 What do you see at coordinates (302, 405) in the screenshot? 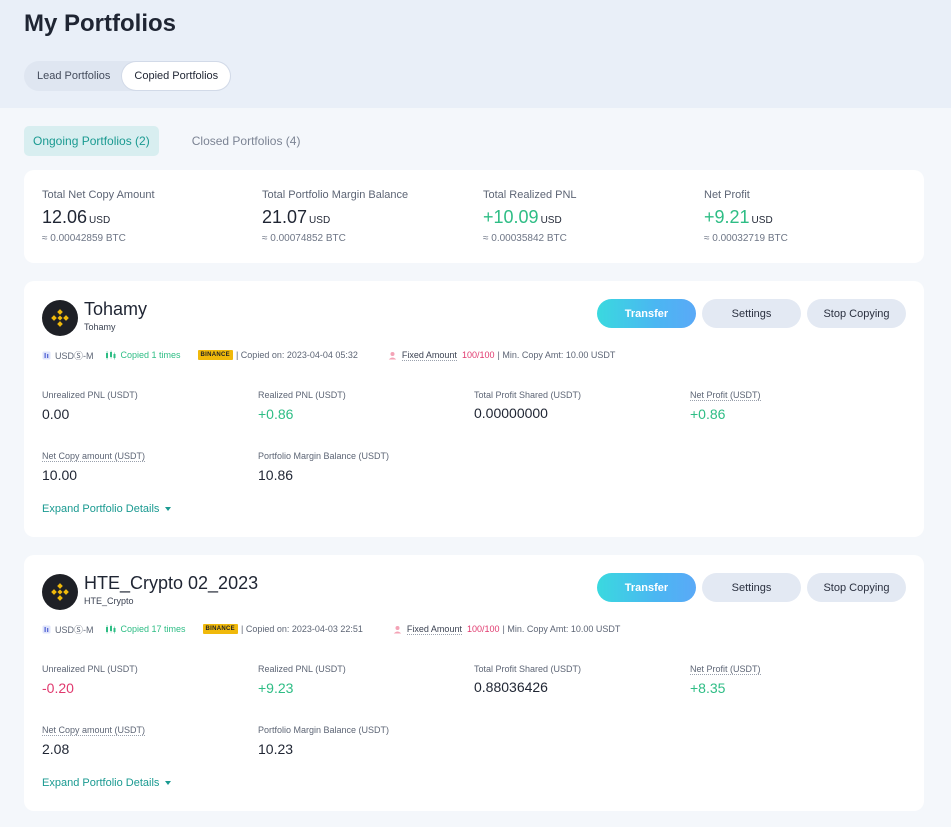
I see `stat-realized-pnl: Realized PNL (USDT) +0.86` at bounding box center [302, 405].